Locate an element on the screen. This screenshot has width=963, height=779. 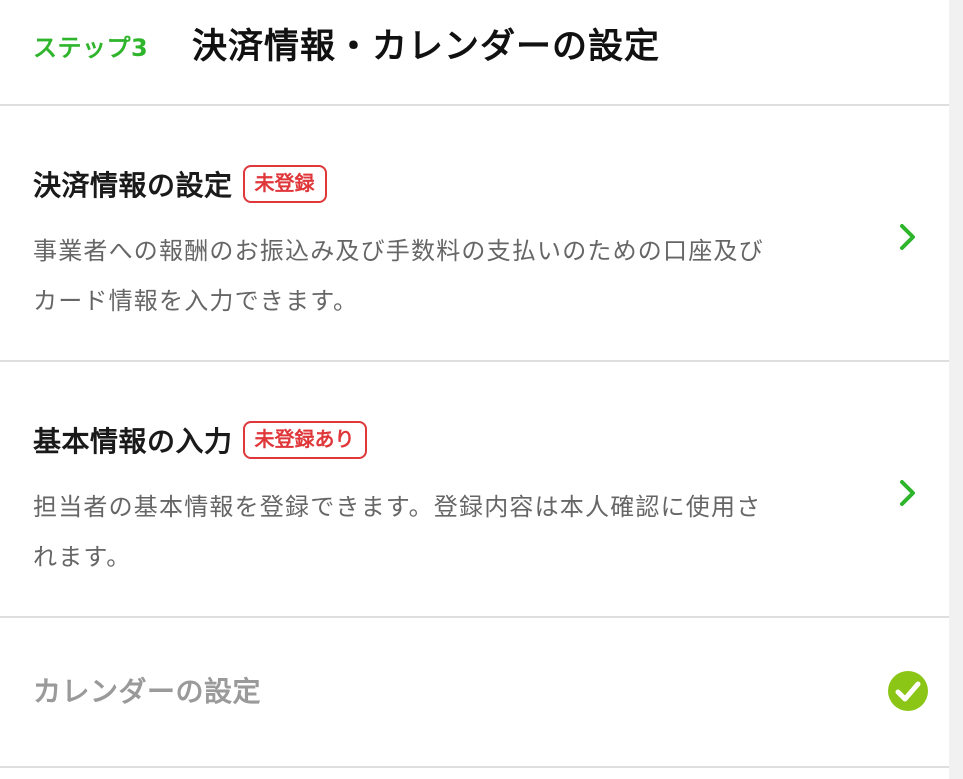
section-title-row: 基本情報の入力 未登録あり is located at coordinates (200, 440).